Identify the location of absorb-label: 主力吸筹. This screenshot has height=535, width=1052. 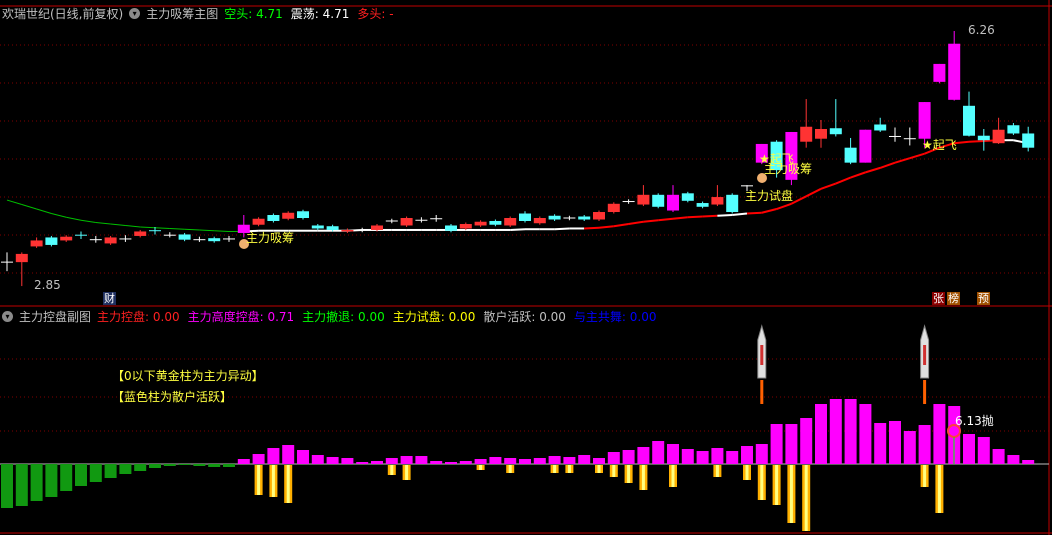
(270, 238).